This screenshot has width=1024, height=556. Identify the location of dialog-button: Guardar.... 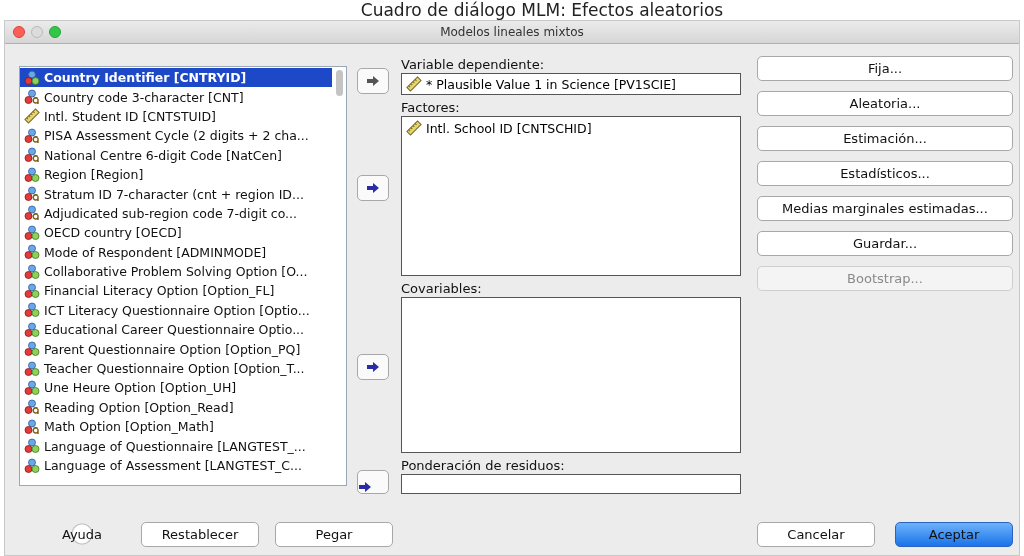
(885, 243).